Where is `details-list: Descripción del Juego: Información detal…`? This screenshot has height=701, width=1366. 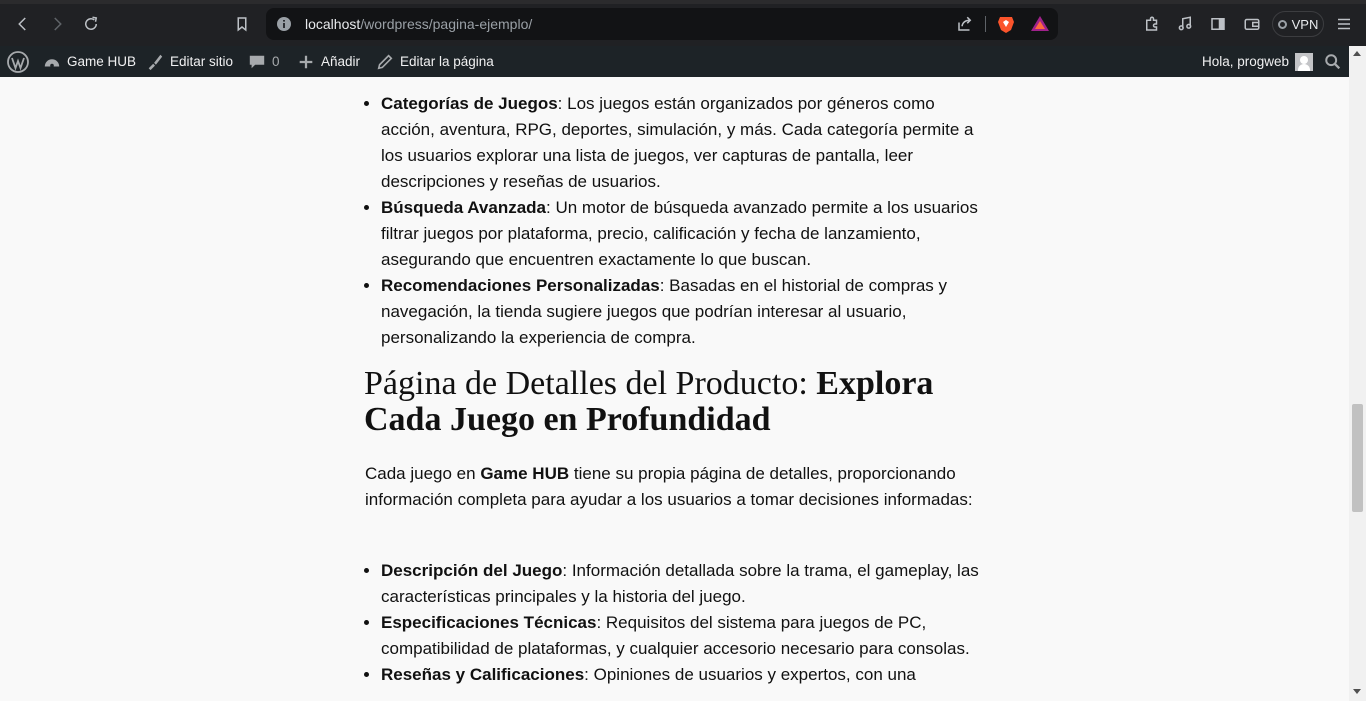 details-list: Descripción del Juego: Información detal… is located at coordinates (683, 623).